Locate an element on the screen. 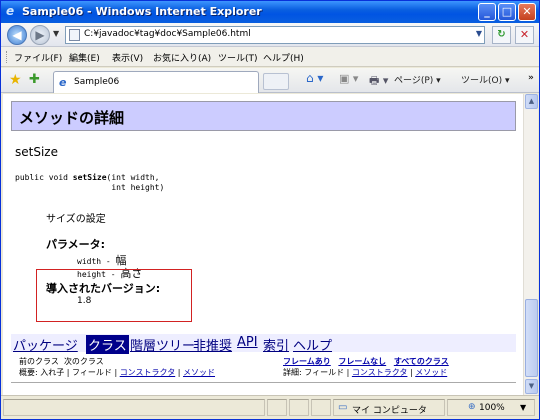 The image size is (540, 420). summary-nested: 入れ子 is located at coordinates (52, 372).